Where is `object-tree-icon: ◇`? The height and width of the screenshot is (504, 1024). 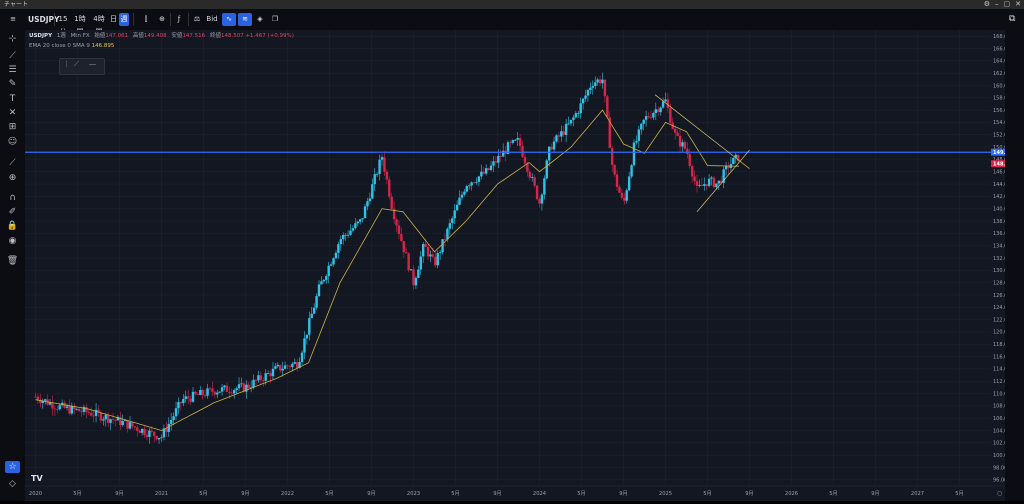 object-tree-icon: ◇ is located at coordinates (12, 484).